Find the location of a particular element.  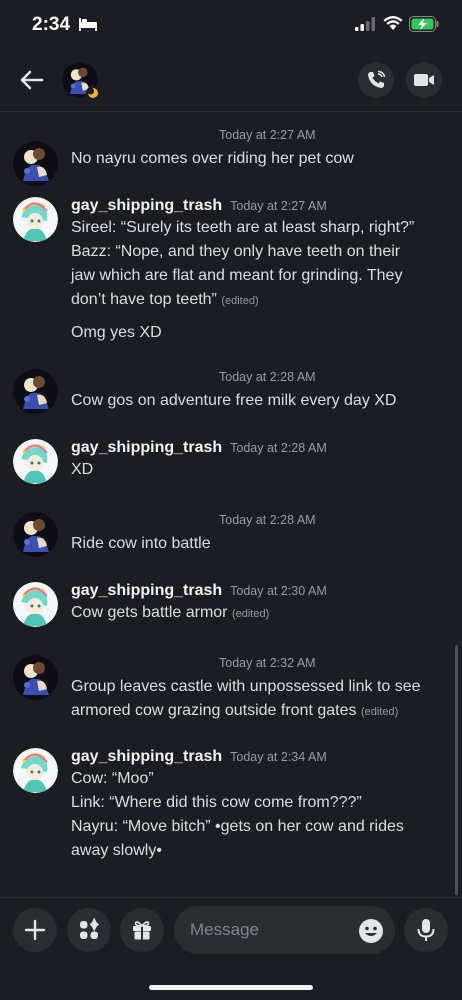

microphone-icon is located at coordinates (426, 930).